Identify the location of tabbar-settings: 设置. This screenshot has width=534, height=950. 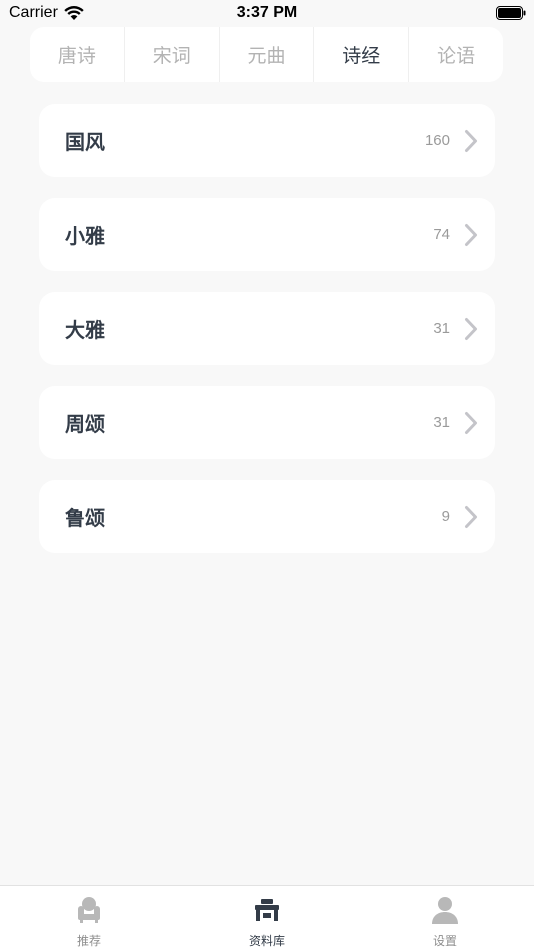
(445, 918).